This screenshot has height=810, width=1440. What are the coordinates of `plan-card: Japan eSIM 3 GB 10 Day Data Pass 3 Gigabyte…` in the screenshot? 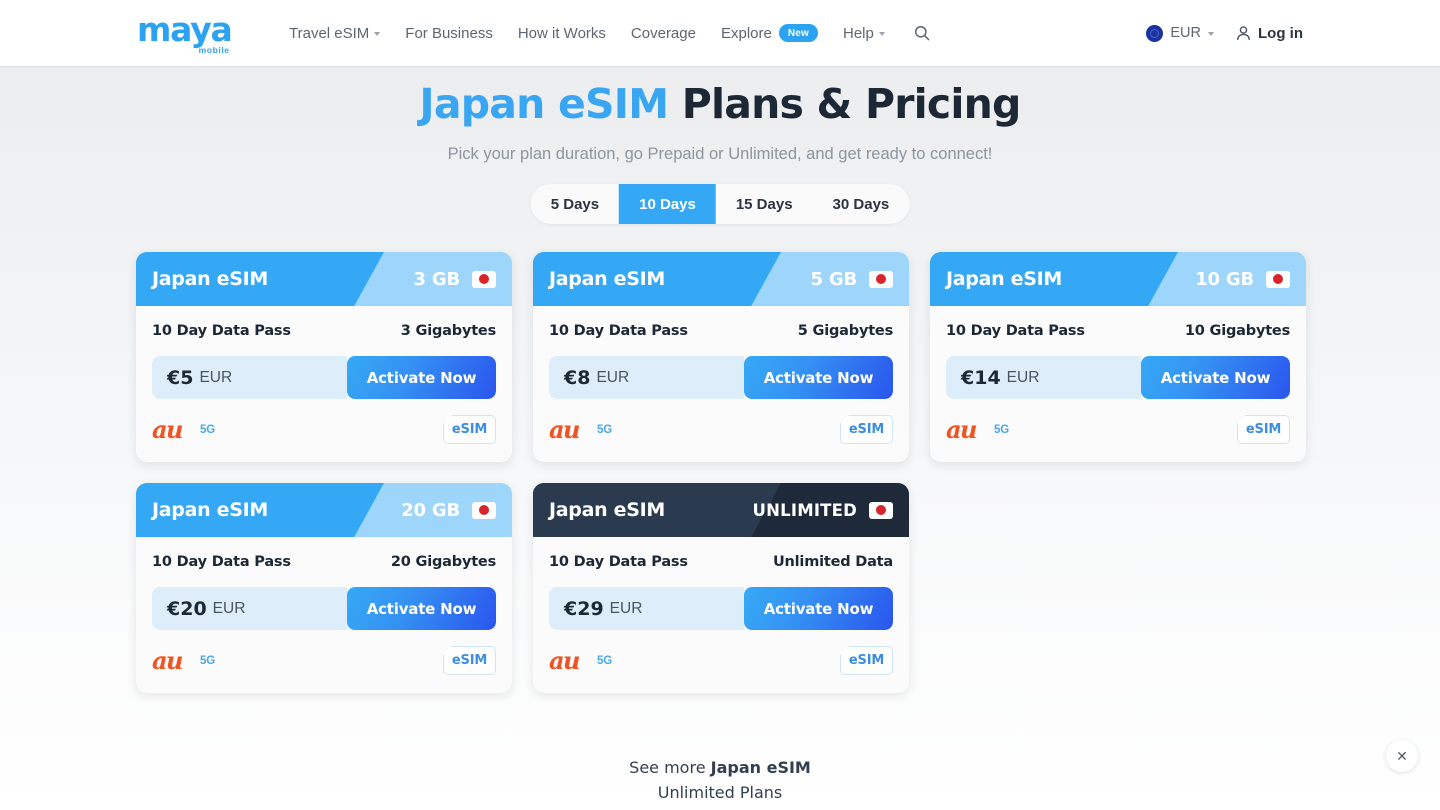 It's located at (324, 357).